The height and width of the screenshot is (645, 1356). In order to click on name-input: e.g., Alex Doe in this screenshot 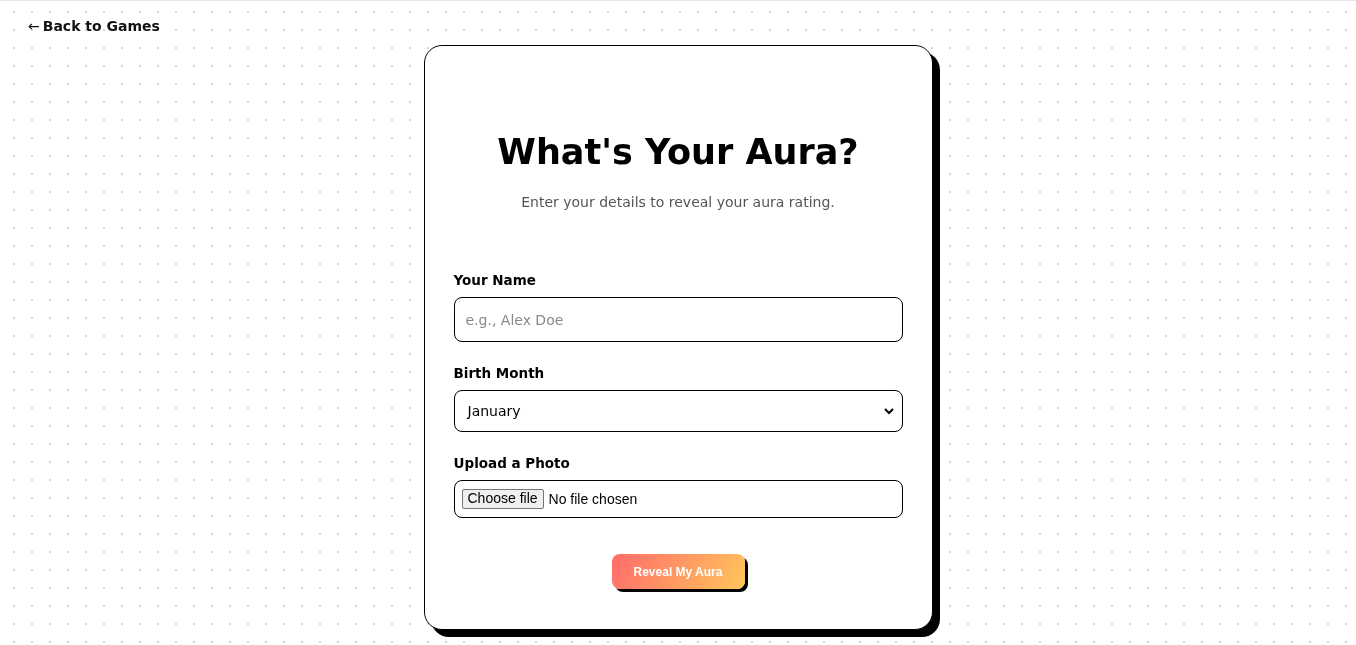, I will do `click(678, 319)`.